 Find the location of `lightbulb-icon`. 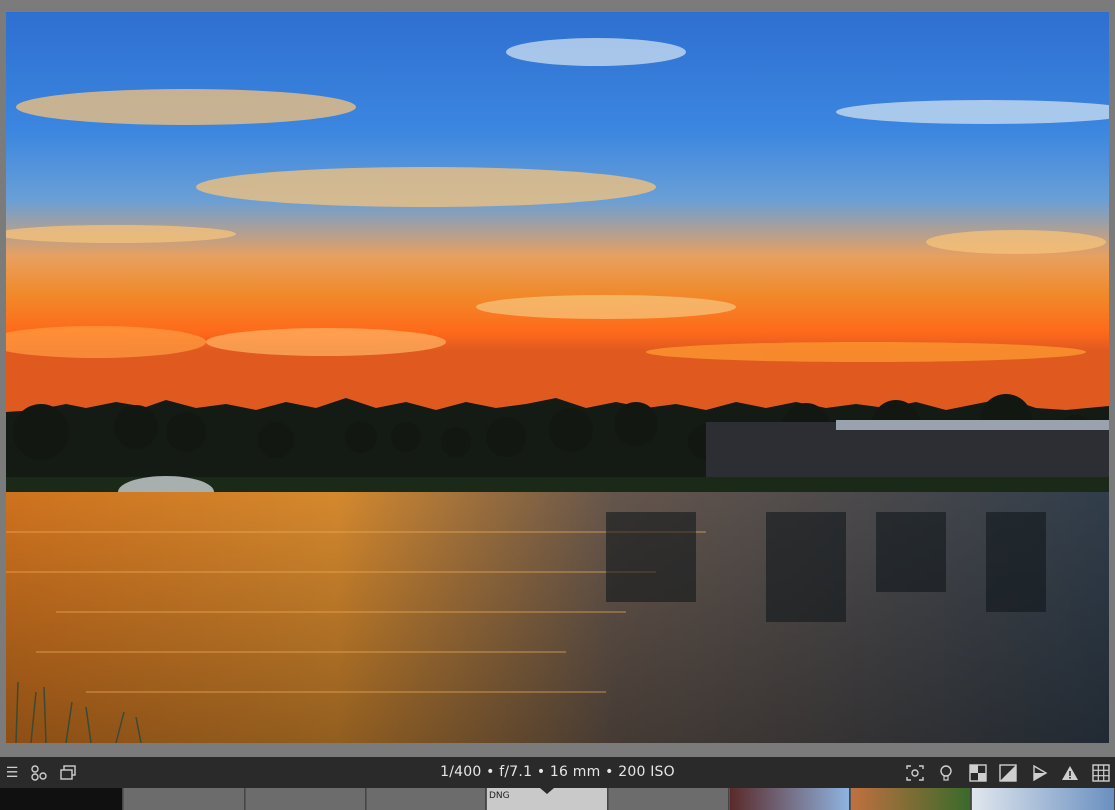

lightbulb-icon is located at coordinates (946, 773).